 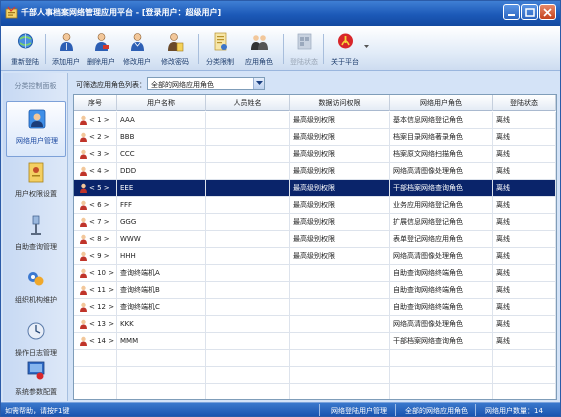 I want to click on table-row: < 12 > 查询终端机C 自助查询网络终端角色 离线, so click(x=315, y=307).